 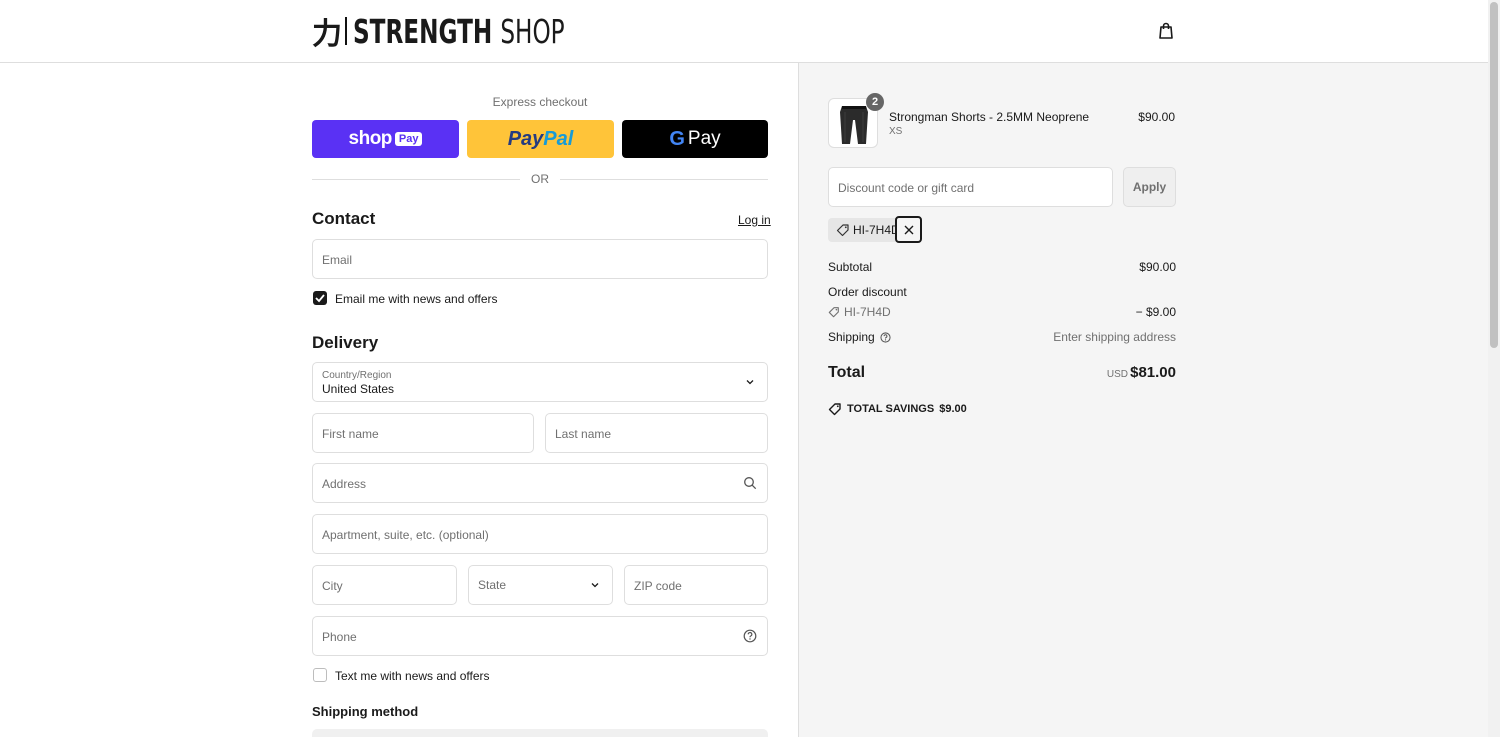 What do you see at coordinates (357, 375) in the screenshot?
I see `country-label: Country/Region` at bounding box center [357, 375].